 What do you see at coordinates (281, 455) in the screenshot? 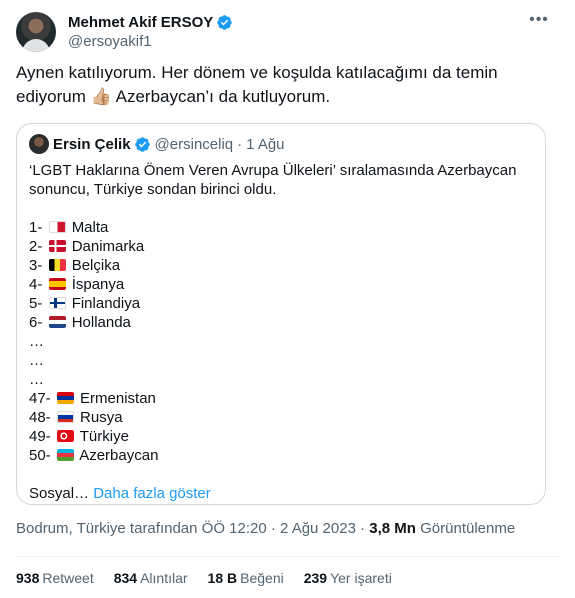
I see `ranking-item: 50- Azerbaycan` at bounding box center [281, 455].